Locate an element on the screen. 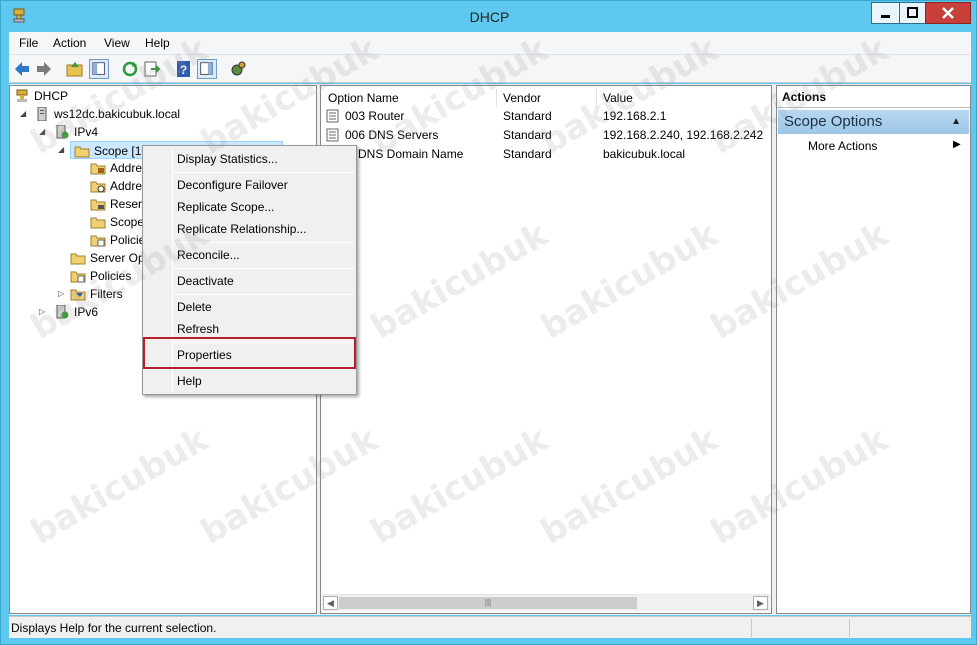  forward-arrow-icon is located at coordinates (44, 69).